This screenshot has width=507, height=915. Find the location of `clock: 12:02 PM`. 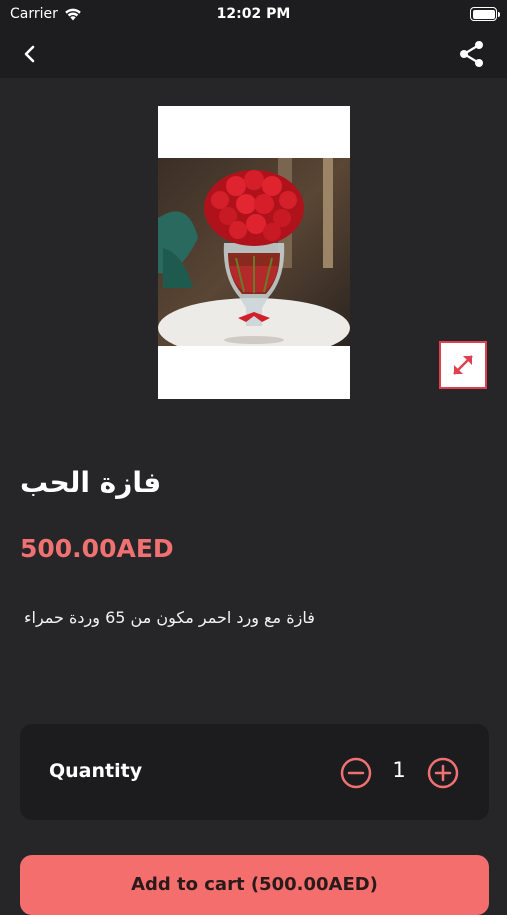

clock: 12:02 PM is located at coordinates (253, 14).